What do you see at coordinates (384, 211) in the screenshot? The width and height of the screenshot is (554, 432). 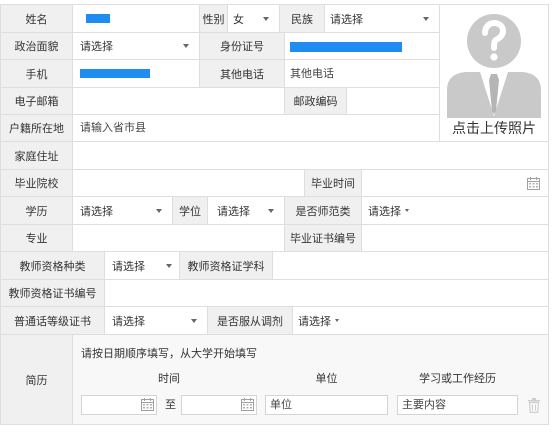 I see `normal-major-select-value: 请选择` at bounding box center [384, 211].